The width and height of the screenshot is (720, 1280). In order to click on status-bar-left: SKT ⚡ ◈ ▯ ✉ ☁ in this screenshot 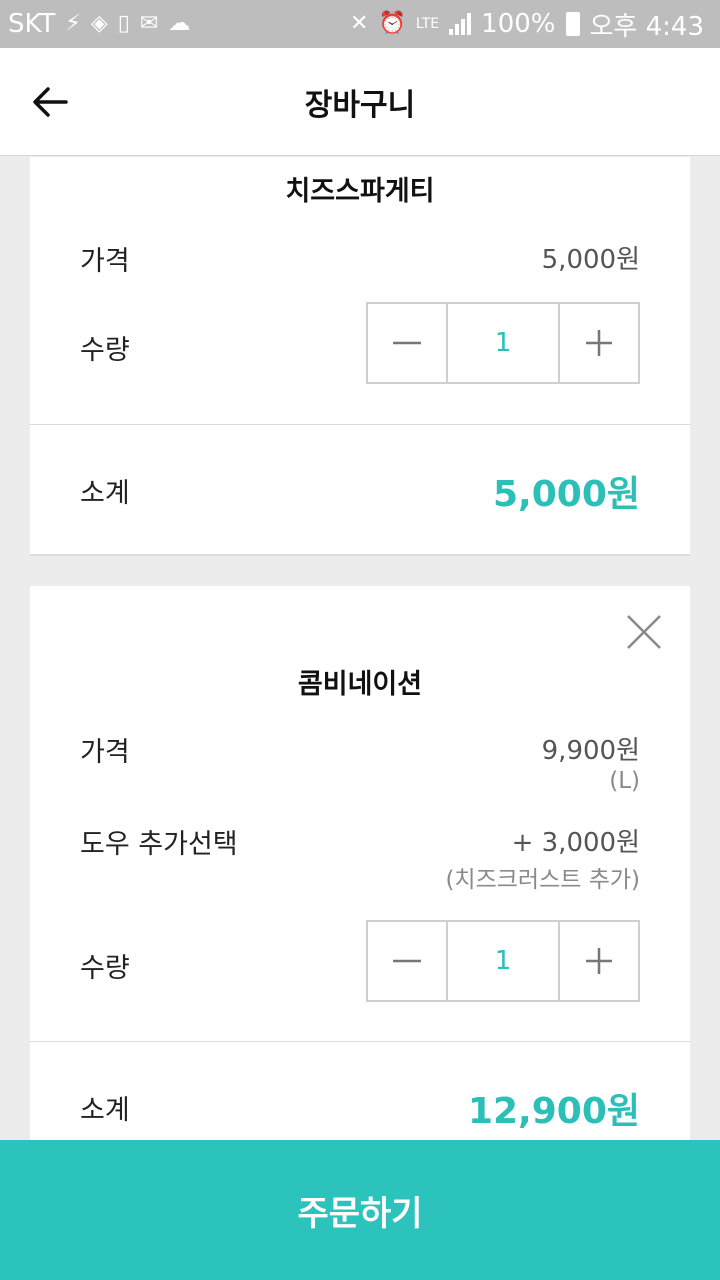, I will do `click(99, 24)`.